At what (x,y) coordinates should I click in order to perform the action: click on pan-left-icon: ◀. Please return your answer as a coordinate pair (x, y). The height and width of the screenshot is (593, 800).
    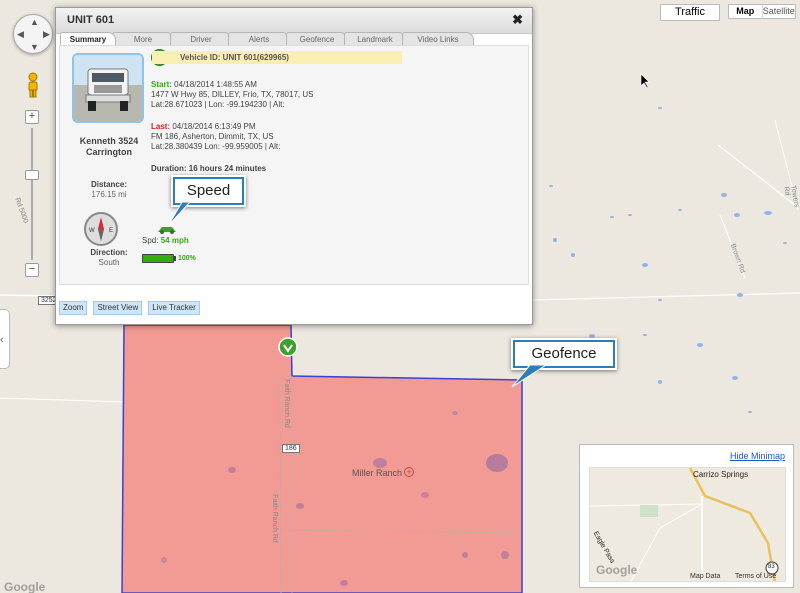
    Looking at the image, I should click on (20, 34).